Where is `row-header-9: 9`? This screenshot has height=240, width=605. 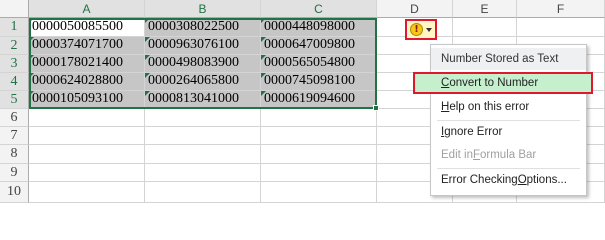 row-header-9: 9 is located at coordinates (14, 173).